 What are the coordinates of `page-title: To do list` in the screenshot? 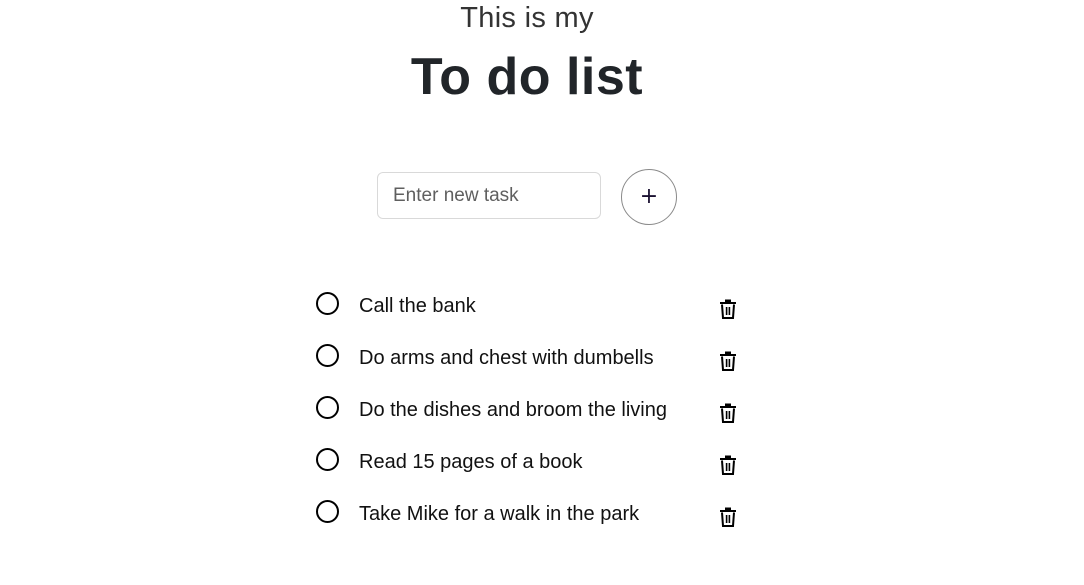 It's located at (527, 77).